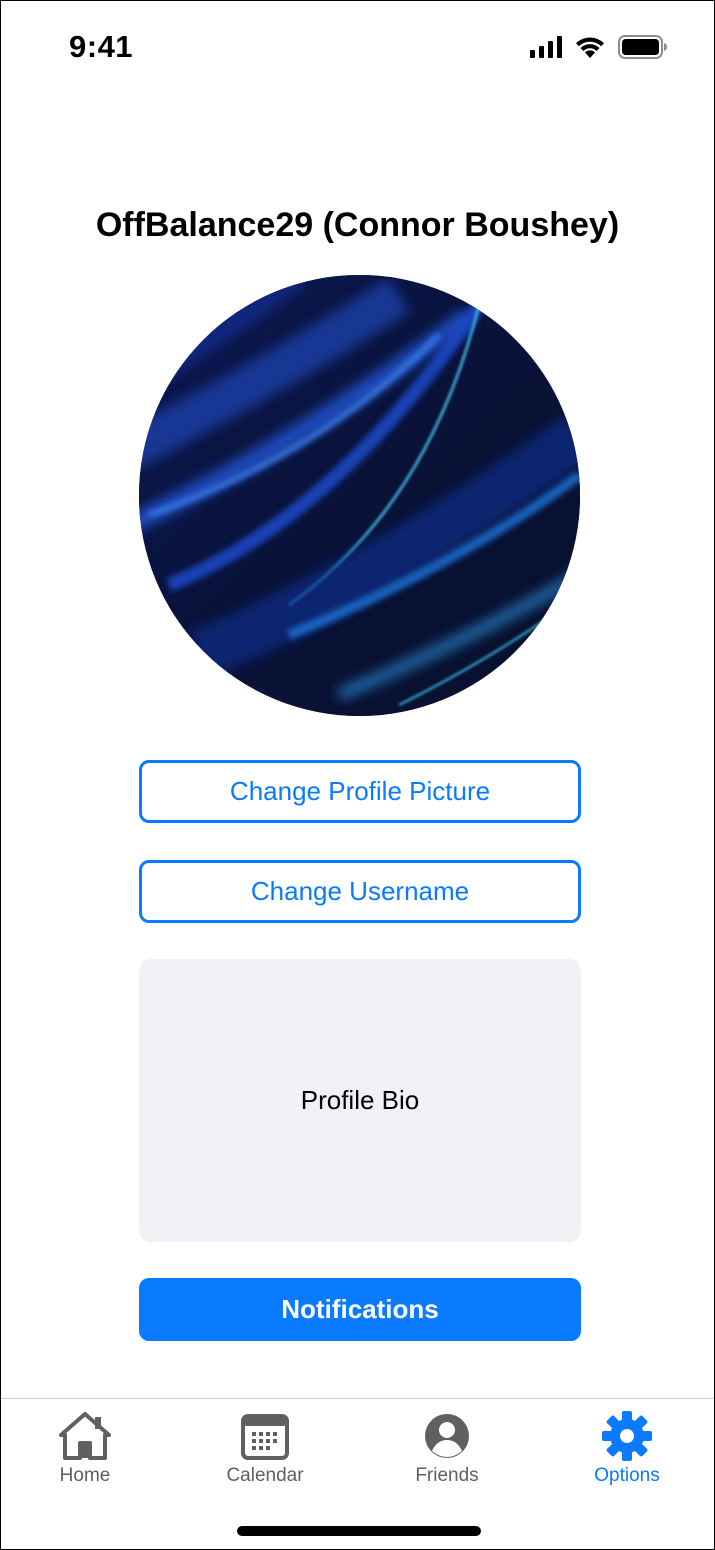 This screenshot has height=1550, width=715. I want to click on home-indicator, so click(359, 1531).